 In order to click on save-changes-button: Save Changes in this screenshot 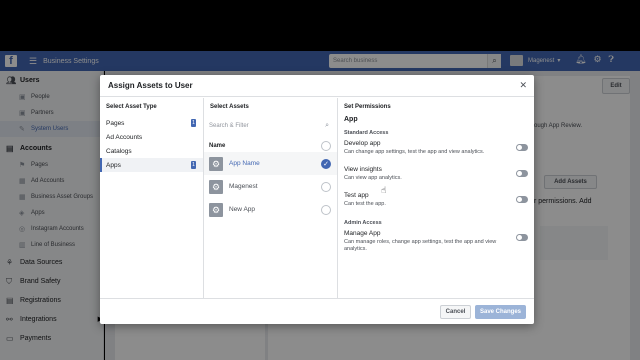, I will do `click(500, 312)`.